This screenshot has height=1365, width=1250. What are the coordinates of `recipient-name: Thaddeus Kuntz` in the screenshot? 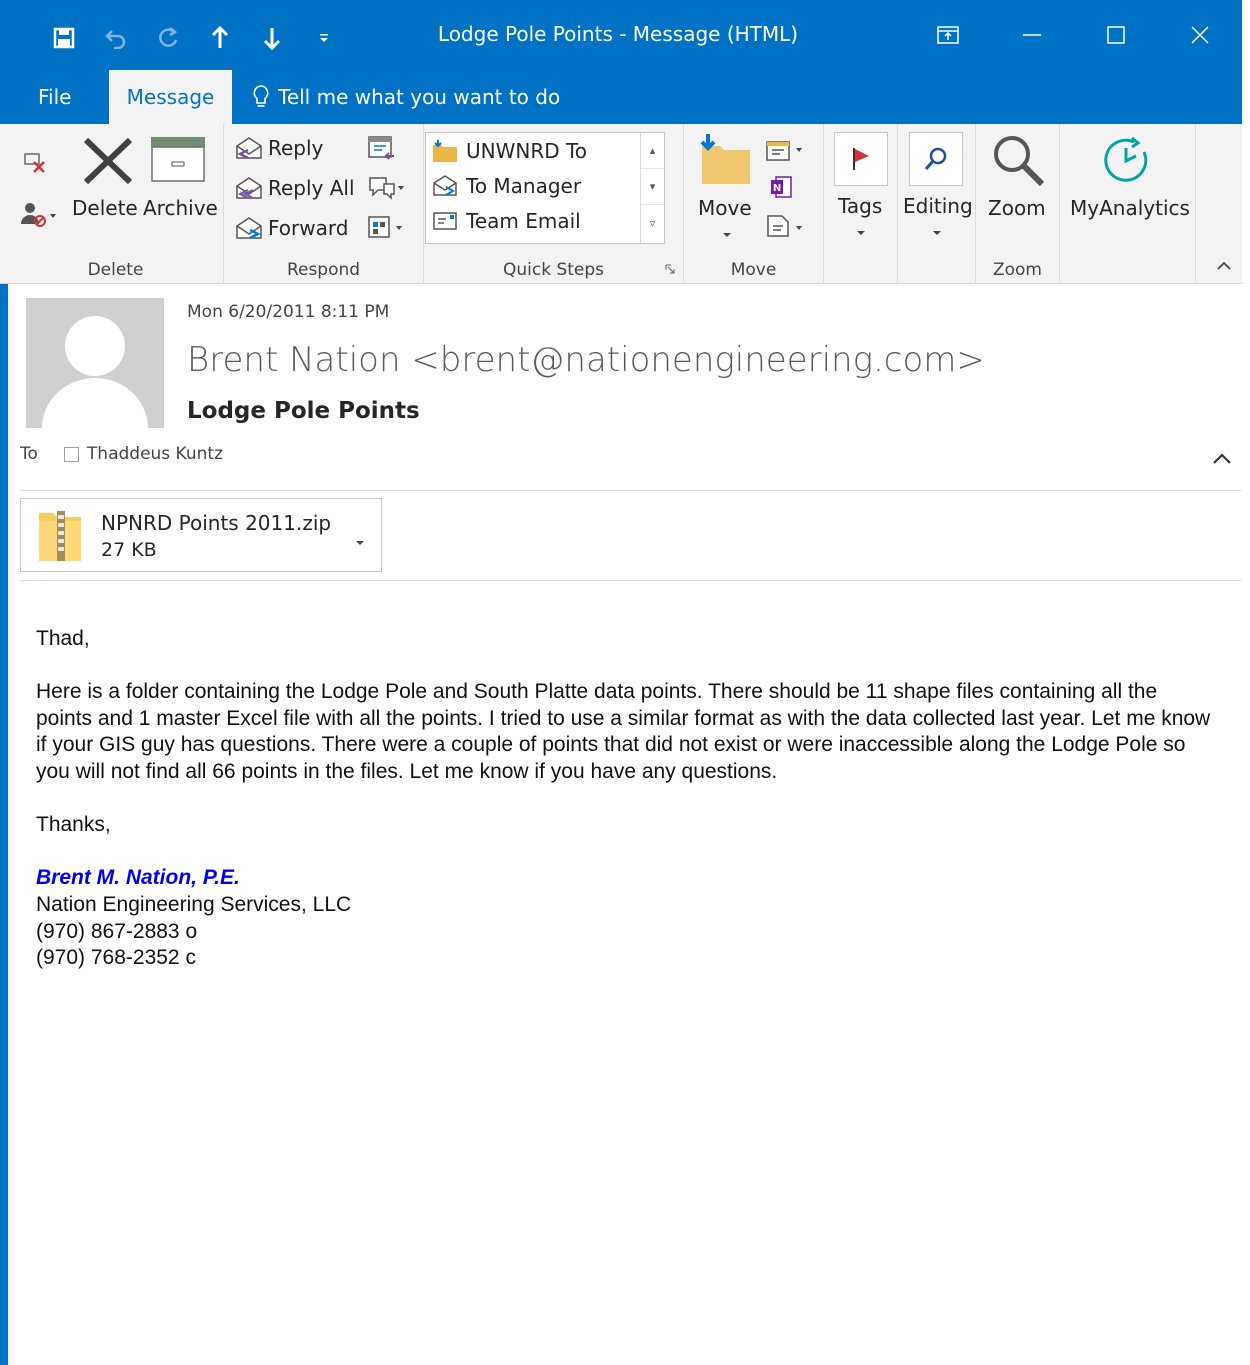 It's located at (155, 454).